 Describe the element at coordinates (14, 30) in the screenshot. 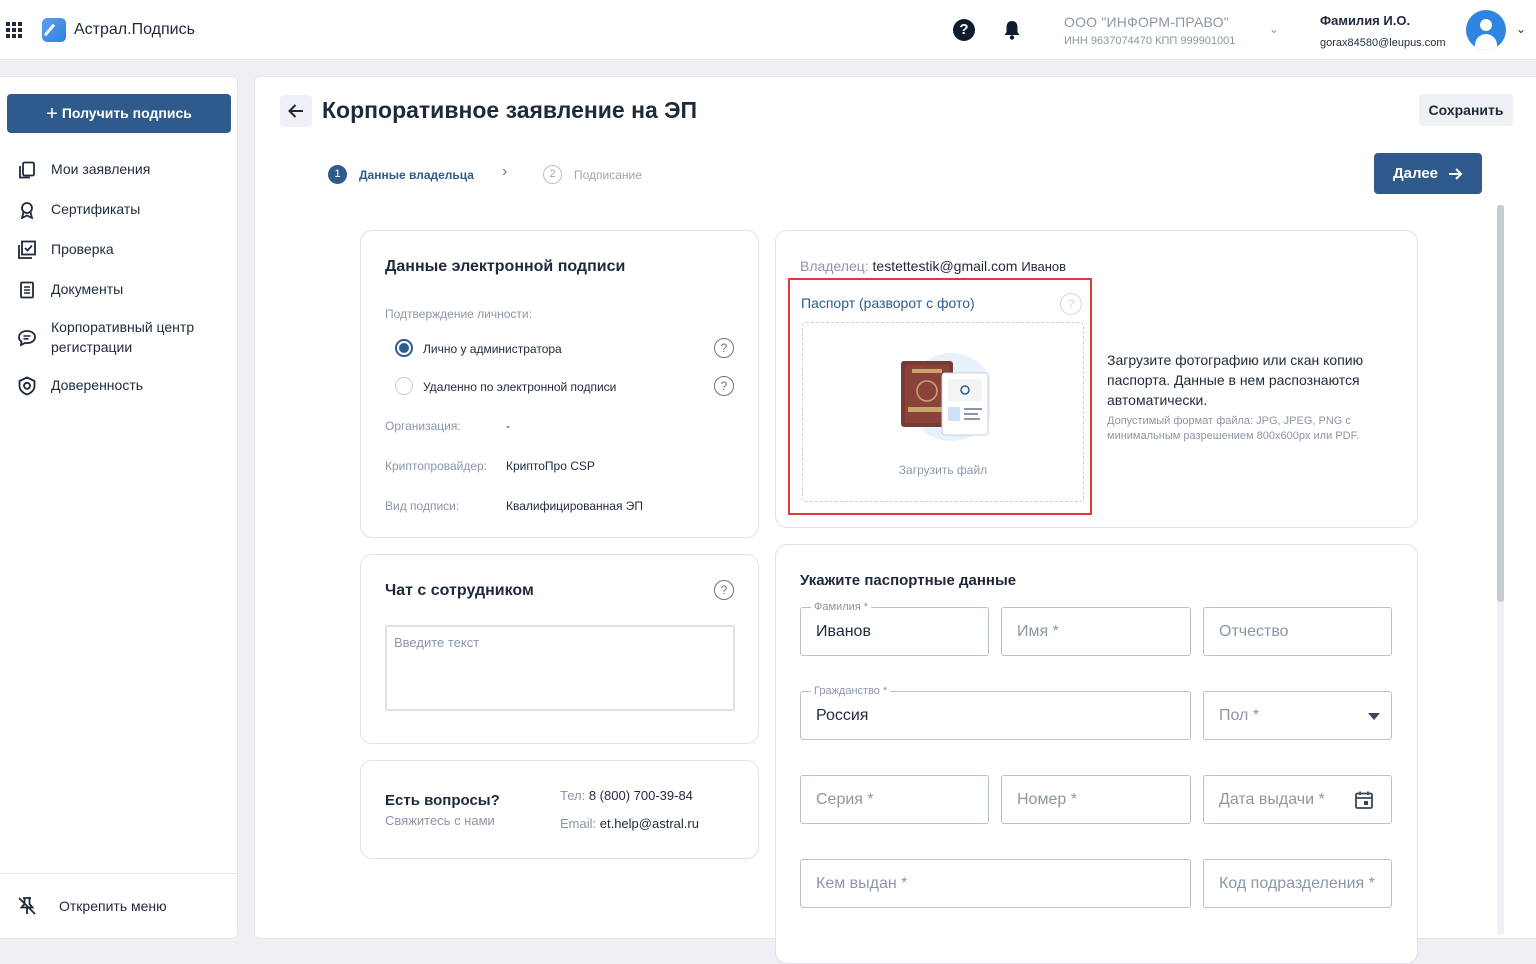

I see `apps-grid-icon` at that location.